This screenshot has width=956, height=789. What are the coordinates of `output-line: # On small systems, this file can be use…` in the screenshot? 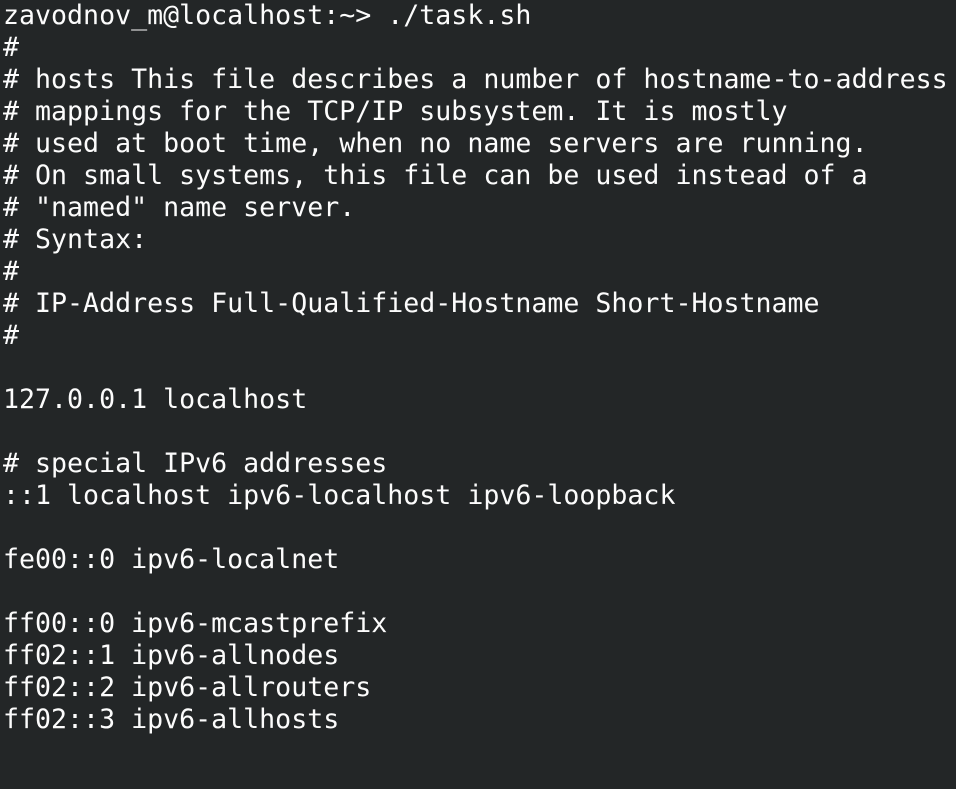 It's located at (435, 175).